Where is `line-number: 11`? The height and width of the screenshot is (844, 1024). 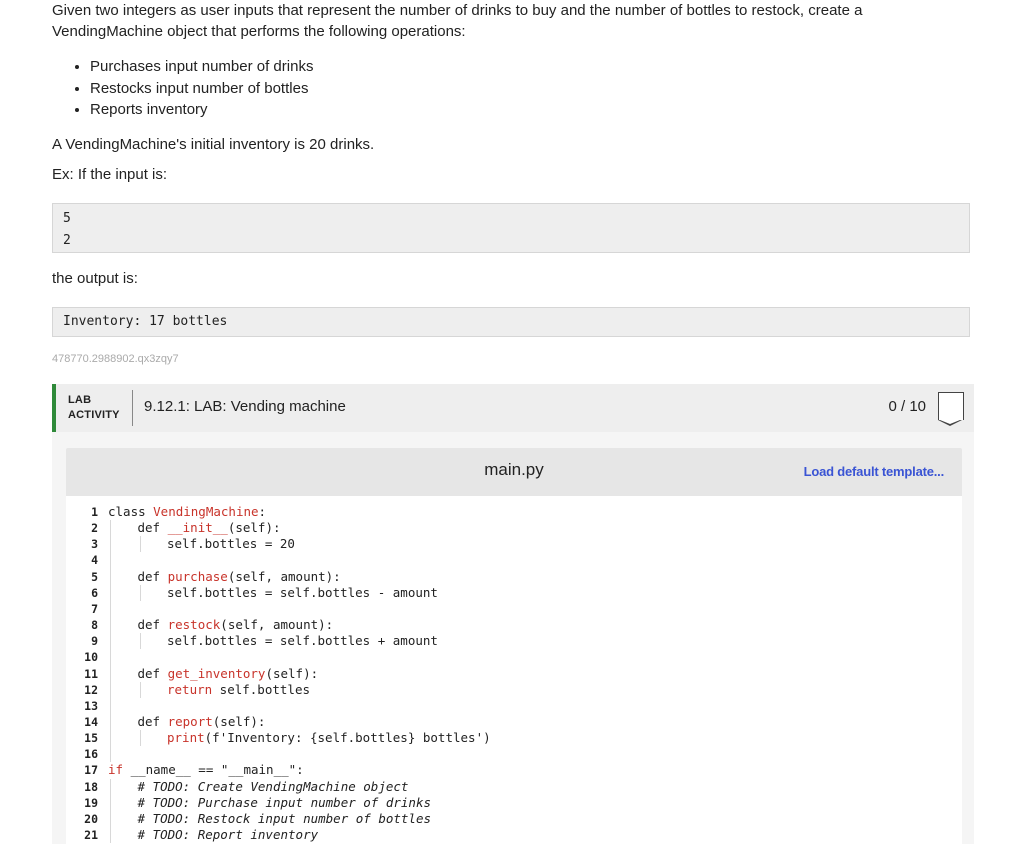 line-number: 11 is located at coordinates (91, 673).